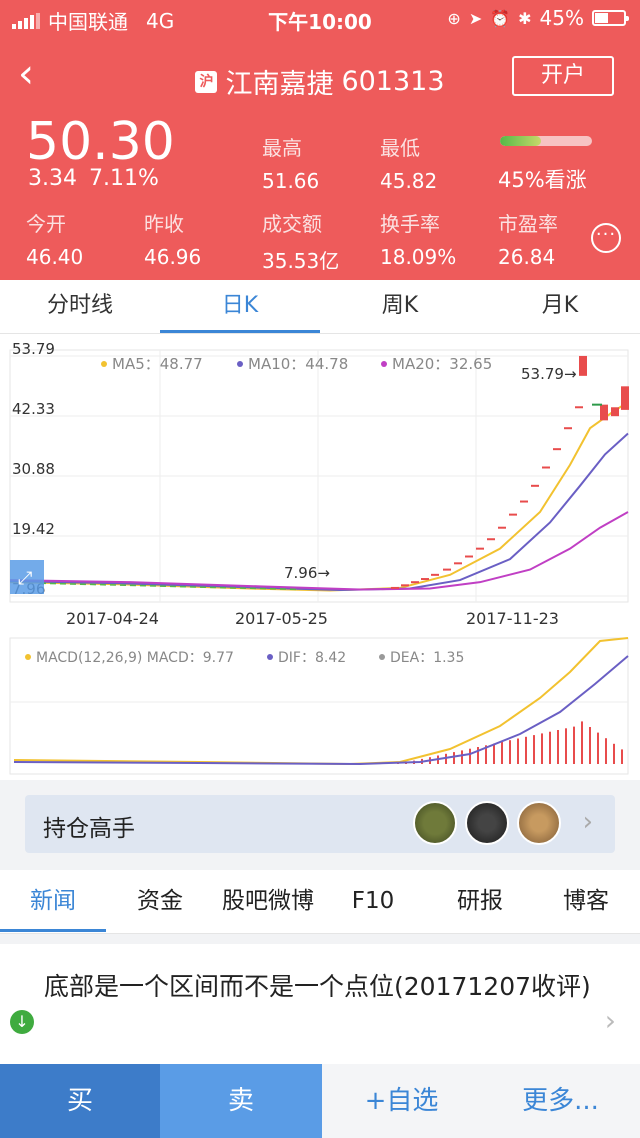 This screenshot has width=640, height=1138. What do you see at coordinates (290, 162) in the screenshot?
I see `high-stat: 最高 51.66` at bounding box center [290, 162].